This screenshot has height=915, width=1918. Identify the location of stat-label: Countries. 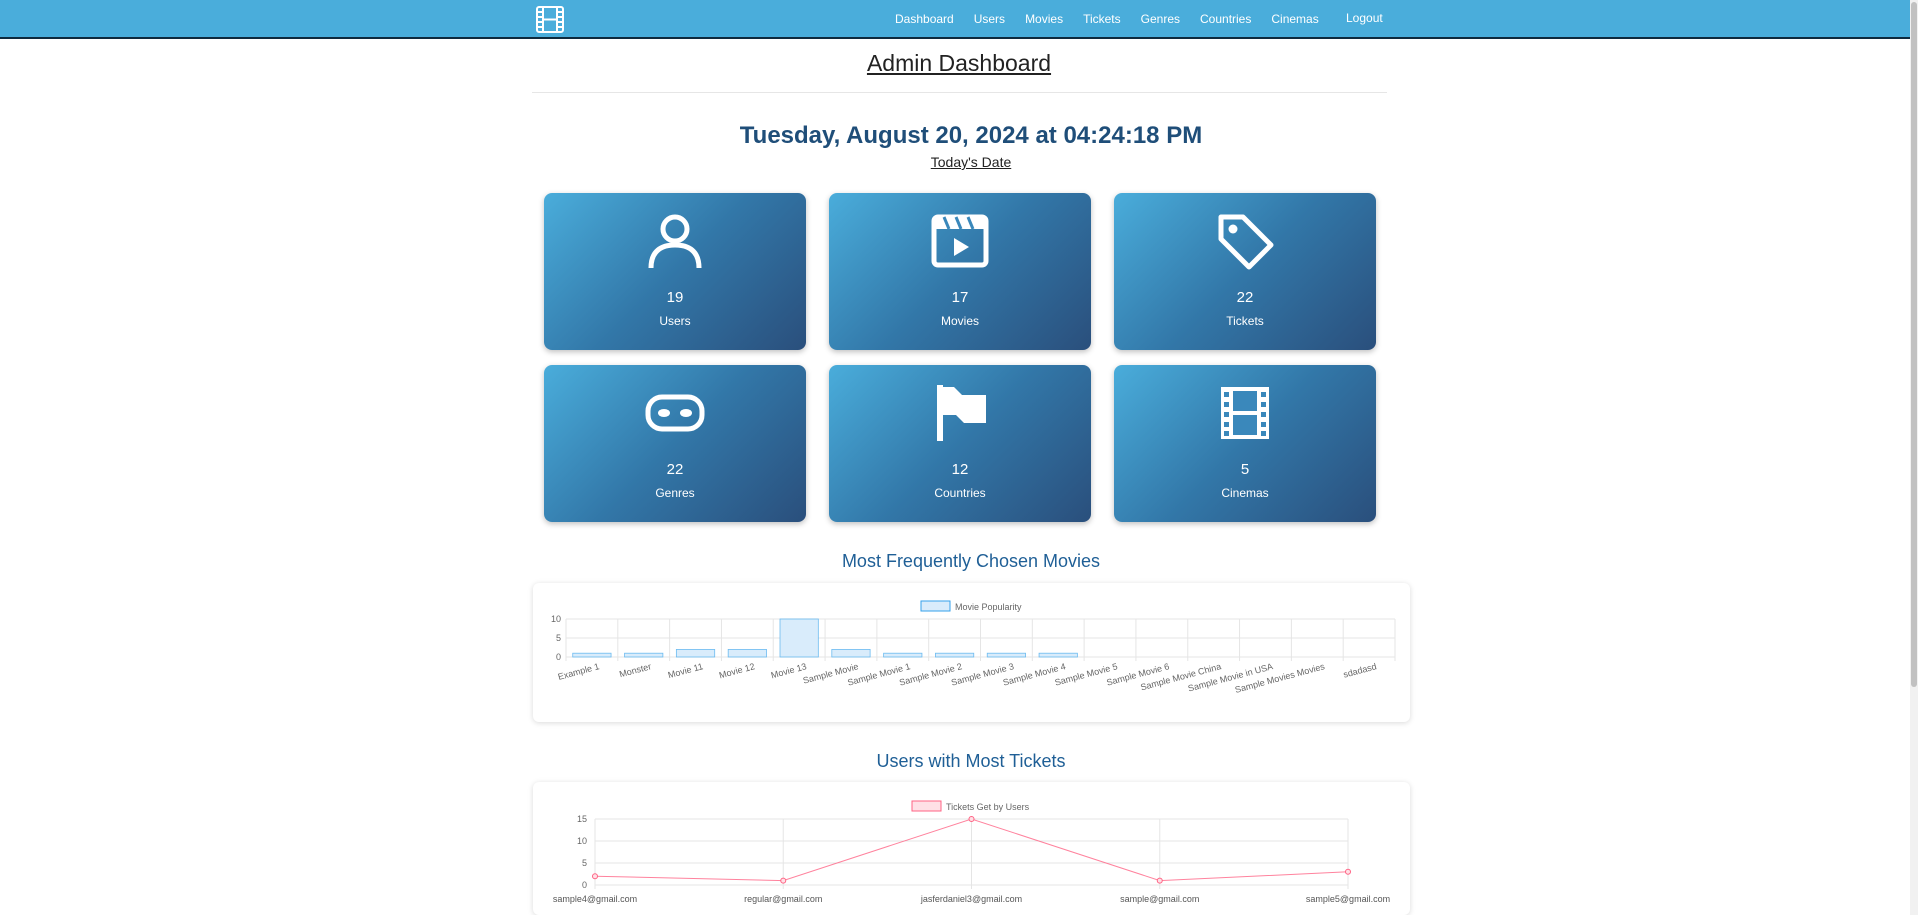
(960, 493).